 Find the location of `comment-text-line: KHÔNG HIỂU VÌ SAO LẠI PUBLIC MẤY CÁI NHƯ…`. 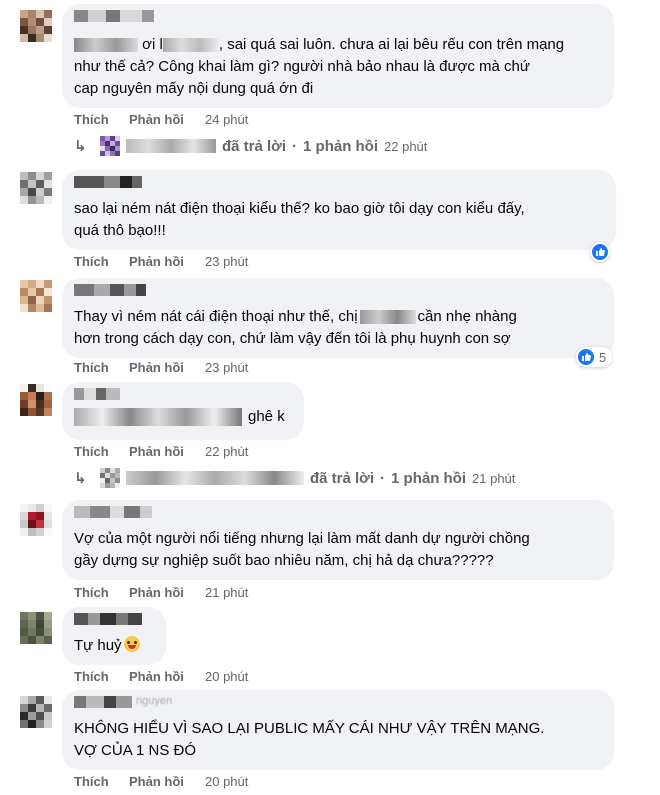

comment-text-line: KHÔNG HIỂU VÌ SAO LẠI PUBLIC MẤY CÁI NHƯ… is located at coordinates (309, 728).